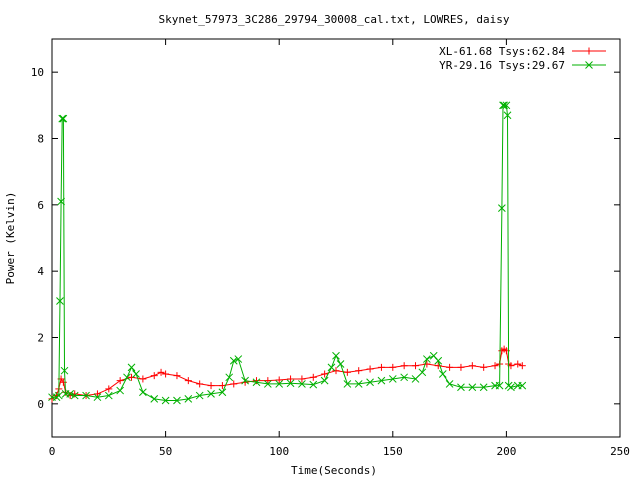 The height and width of the screenshot is (480, 640). Describe the element at coordinates (279, 451) in the screenshot. I see `x-tick-label: 100` at that location.